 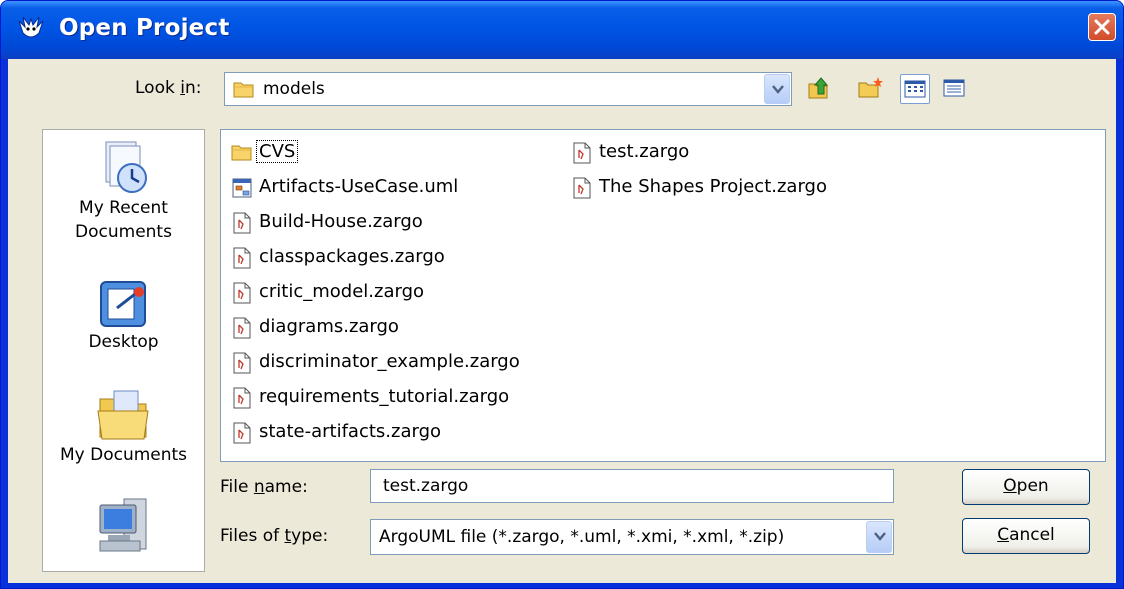 What do you see at coordinates (274, 536) in the screenshot?
I see `files-of-type-label: Files of type:` at bounding box center [274, 536].